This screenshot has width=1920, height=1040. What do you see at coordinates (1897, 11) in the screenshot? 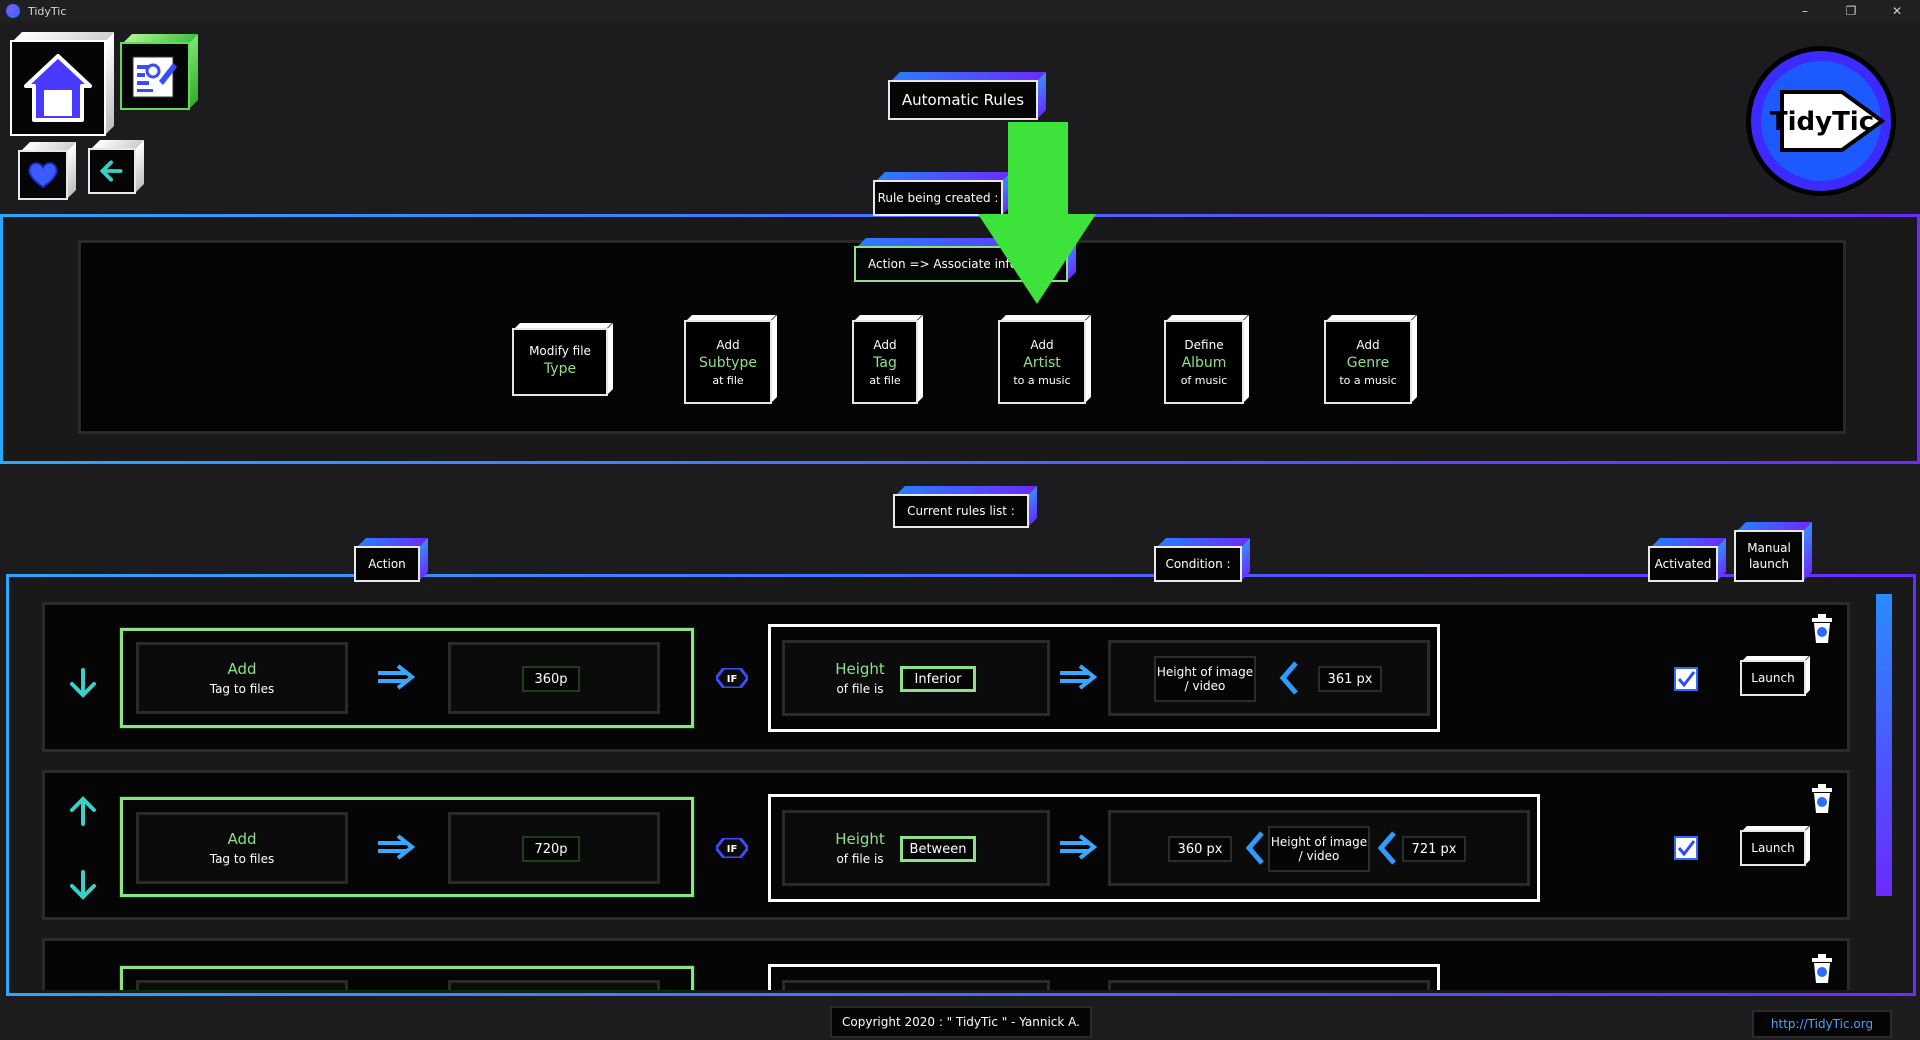
I see `close-button: ✕` at bounding box center [1897, 11].